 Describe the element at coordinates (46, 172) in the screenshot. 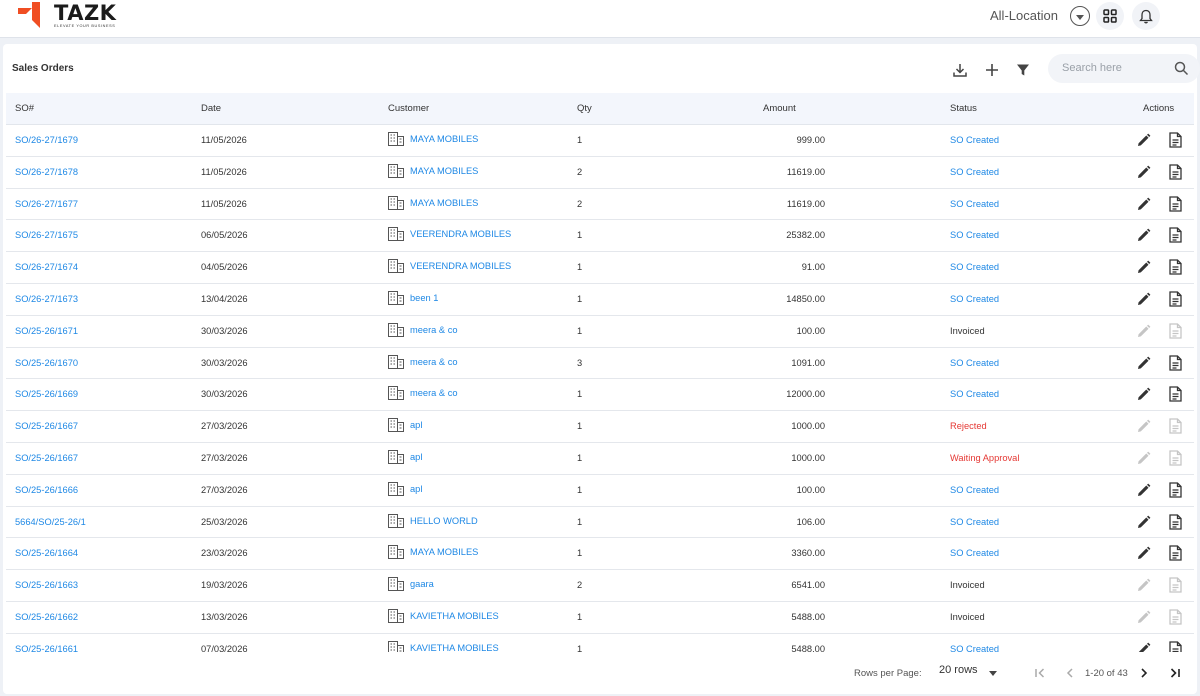

I see `so-number-link: SO/26-27/1678` at that location.